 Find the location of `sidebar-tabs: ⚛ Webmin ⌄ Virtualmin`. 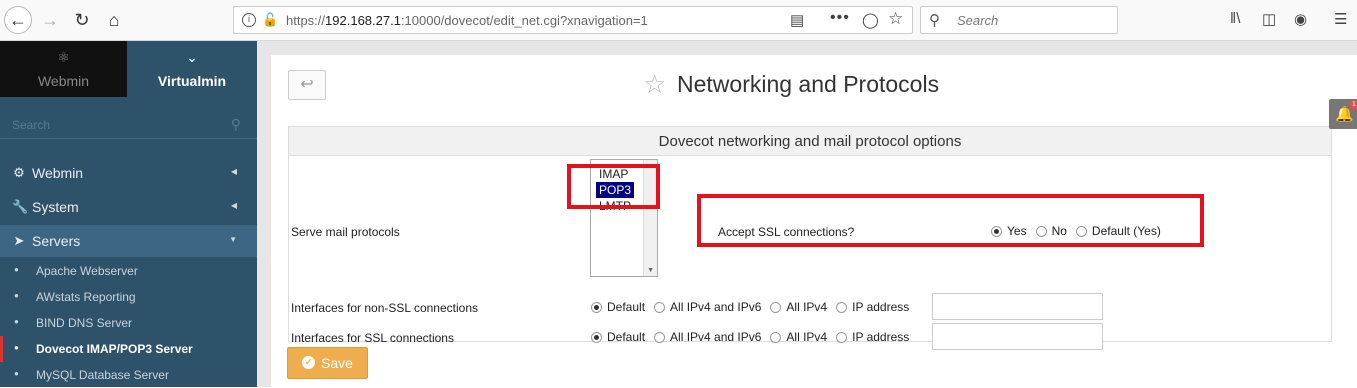

sidebar-tabs: ⚛ Webmin ⌄ Virtualmin is located at coordinates (128, 69).